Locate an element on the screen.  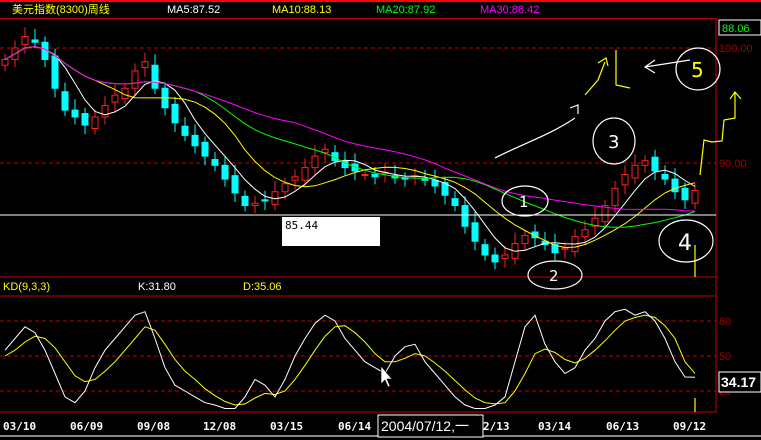
annotation-label-5: 5 is located at coordinates (697, 70).